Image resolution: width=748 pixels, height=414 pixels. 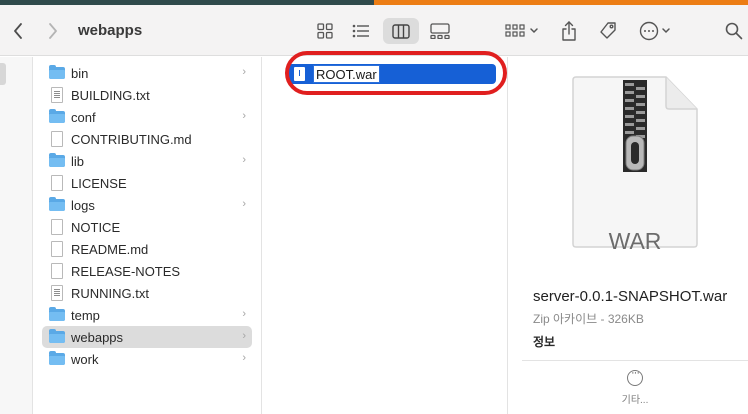 What do you see at coordinates (325, 31) in the screenshot?
I see `icon-view-icon` at bounding box center [325, 31].